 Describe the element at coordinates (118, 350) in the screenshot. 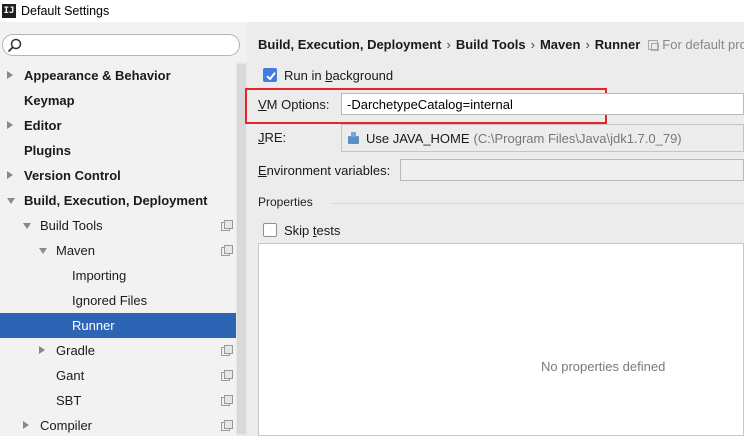

I see `sidebar-item-gradle: Gradle` at that location.